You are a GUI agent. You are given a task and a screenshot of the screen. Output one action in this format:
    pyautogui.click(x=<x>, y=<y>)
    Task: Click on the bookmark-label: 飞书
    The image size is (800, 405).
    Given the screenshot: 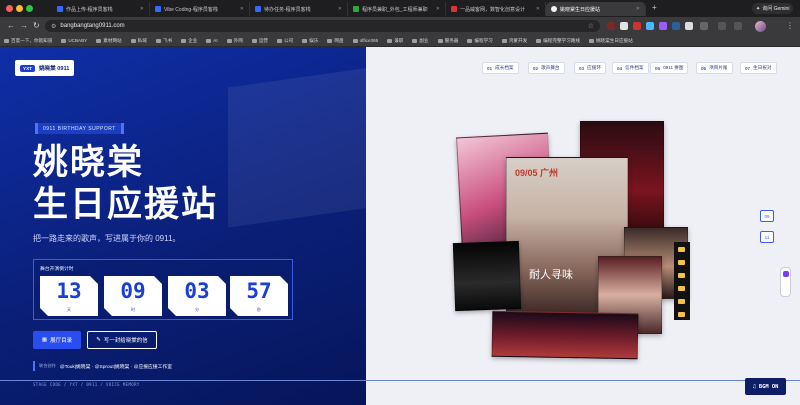 What is the action you would take?
    pyautogui.click(x=167, y=40)
    